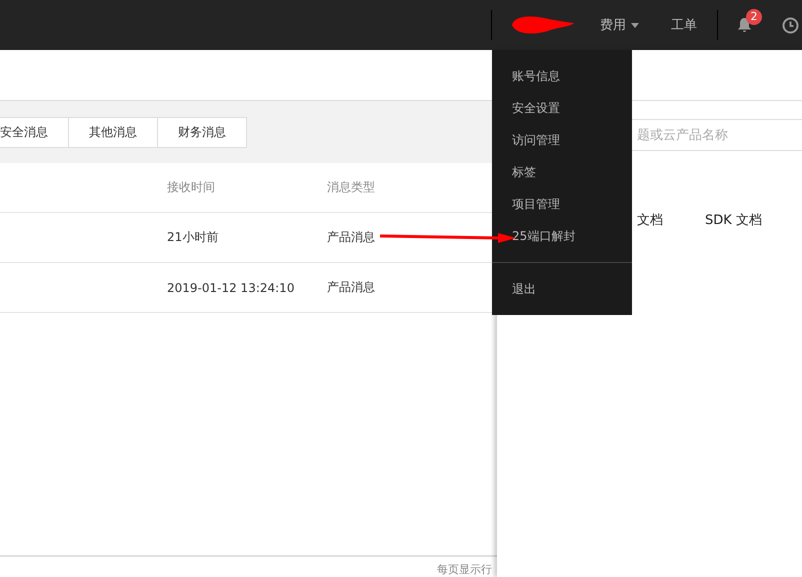 The width and height of the screenshot is (802, 577). I want to click on column-header: 接收时间, so click(191, 187).